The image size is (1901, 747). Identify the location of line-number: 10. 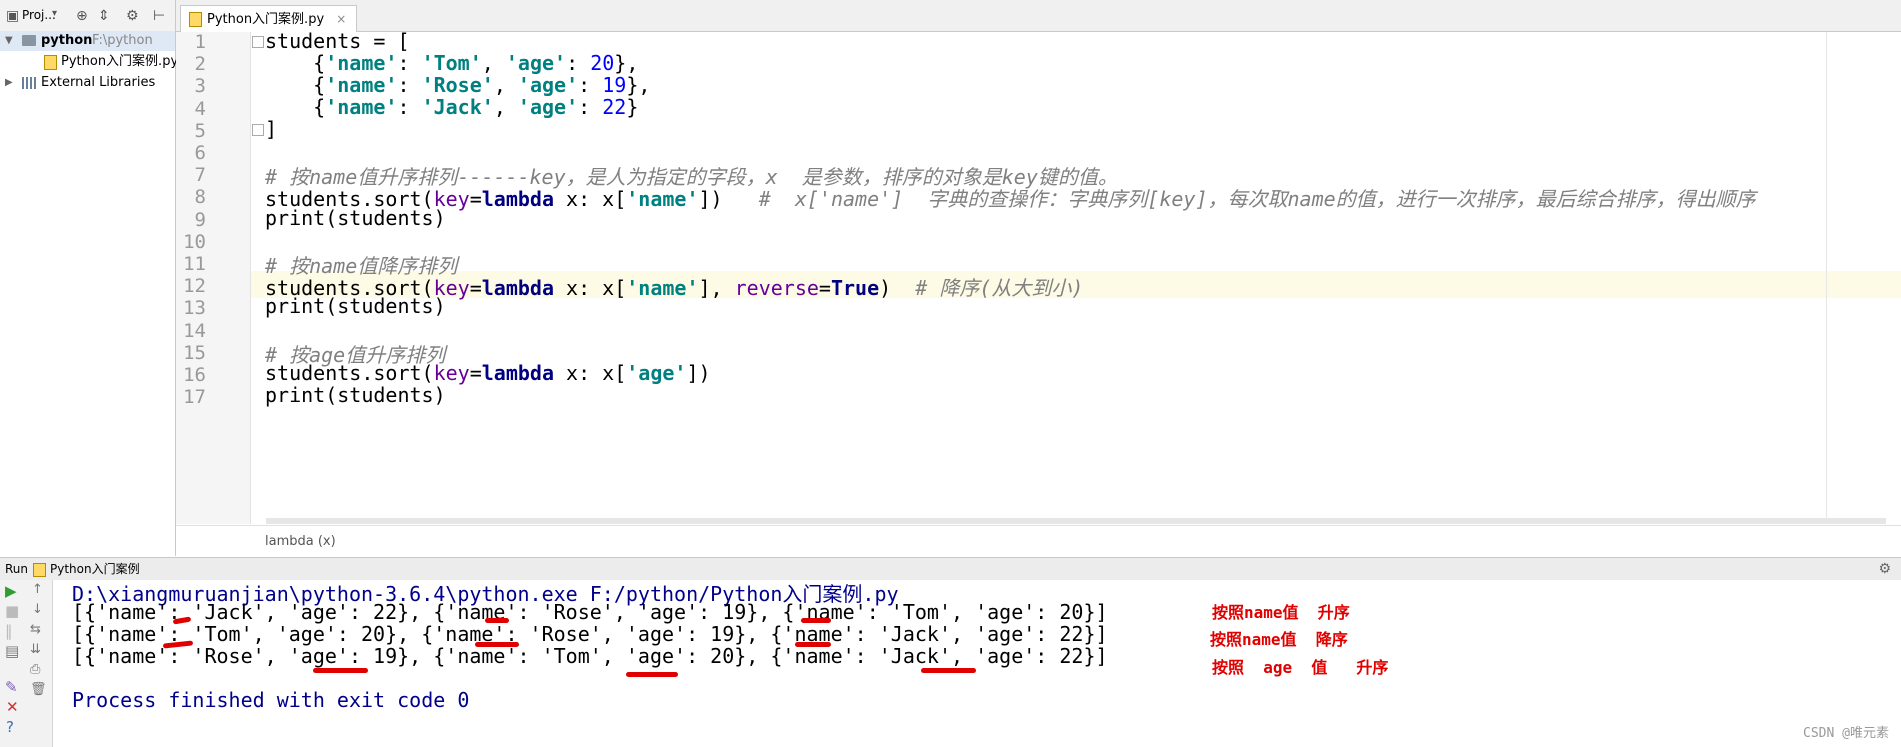
(194, 241).